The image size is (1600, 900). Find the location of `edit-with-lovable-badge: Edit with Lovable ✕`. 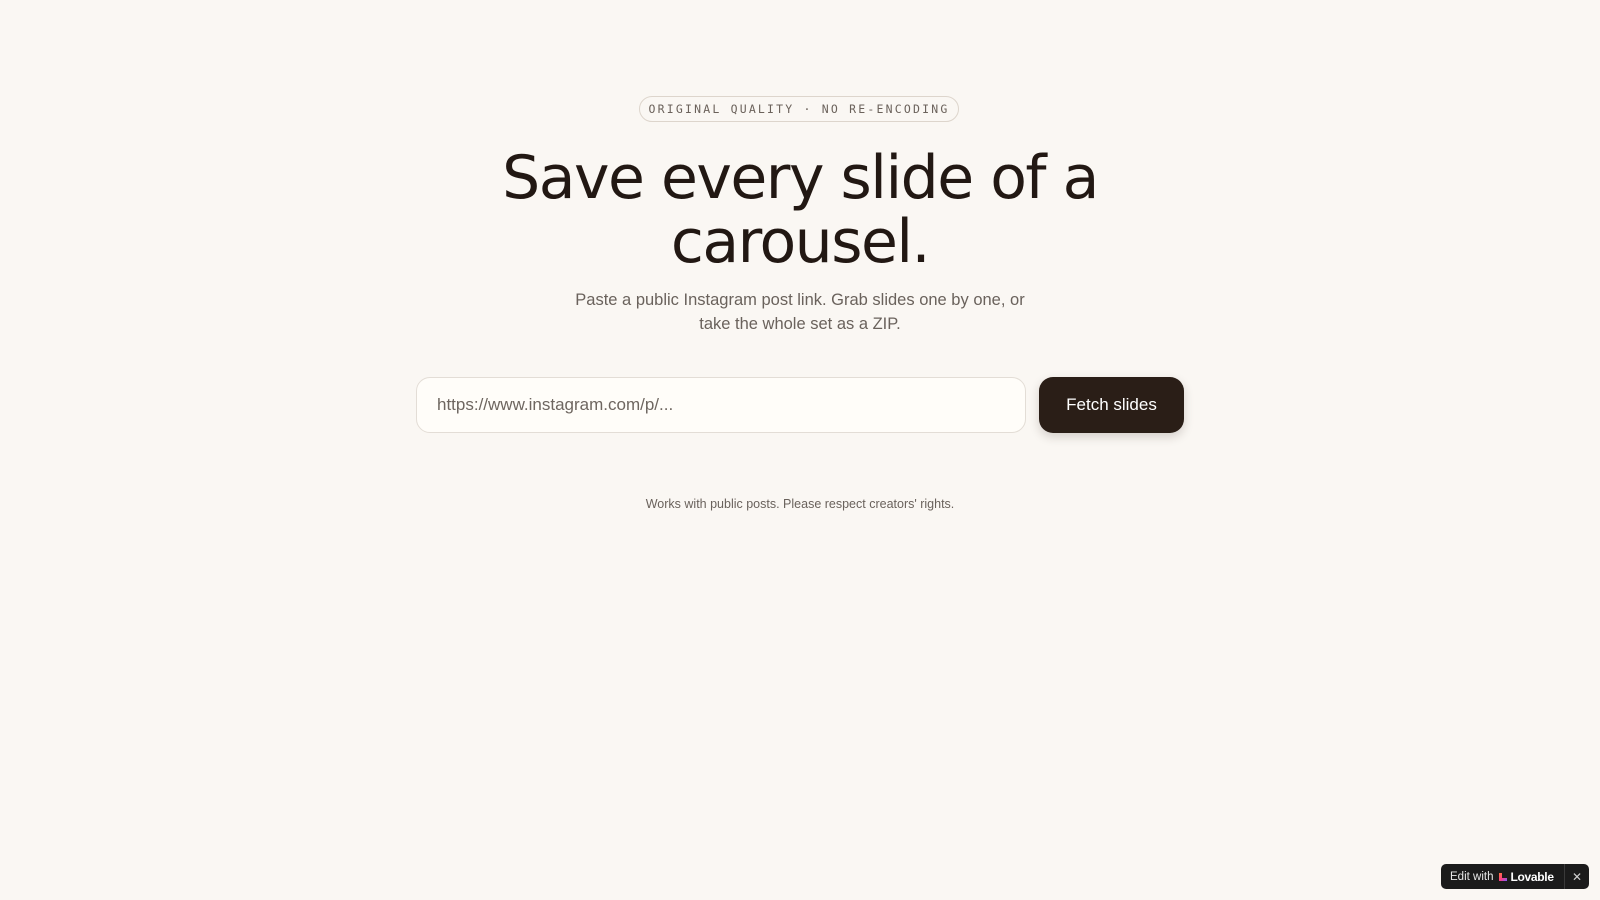

edit-with-lovable-badge: Edit with Lovable ✕ is located at coordinates (1515, 876).